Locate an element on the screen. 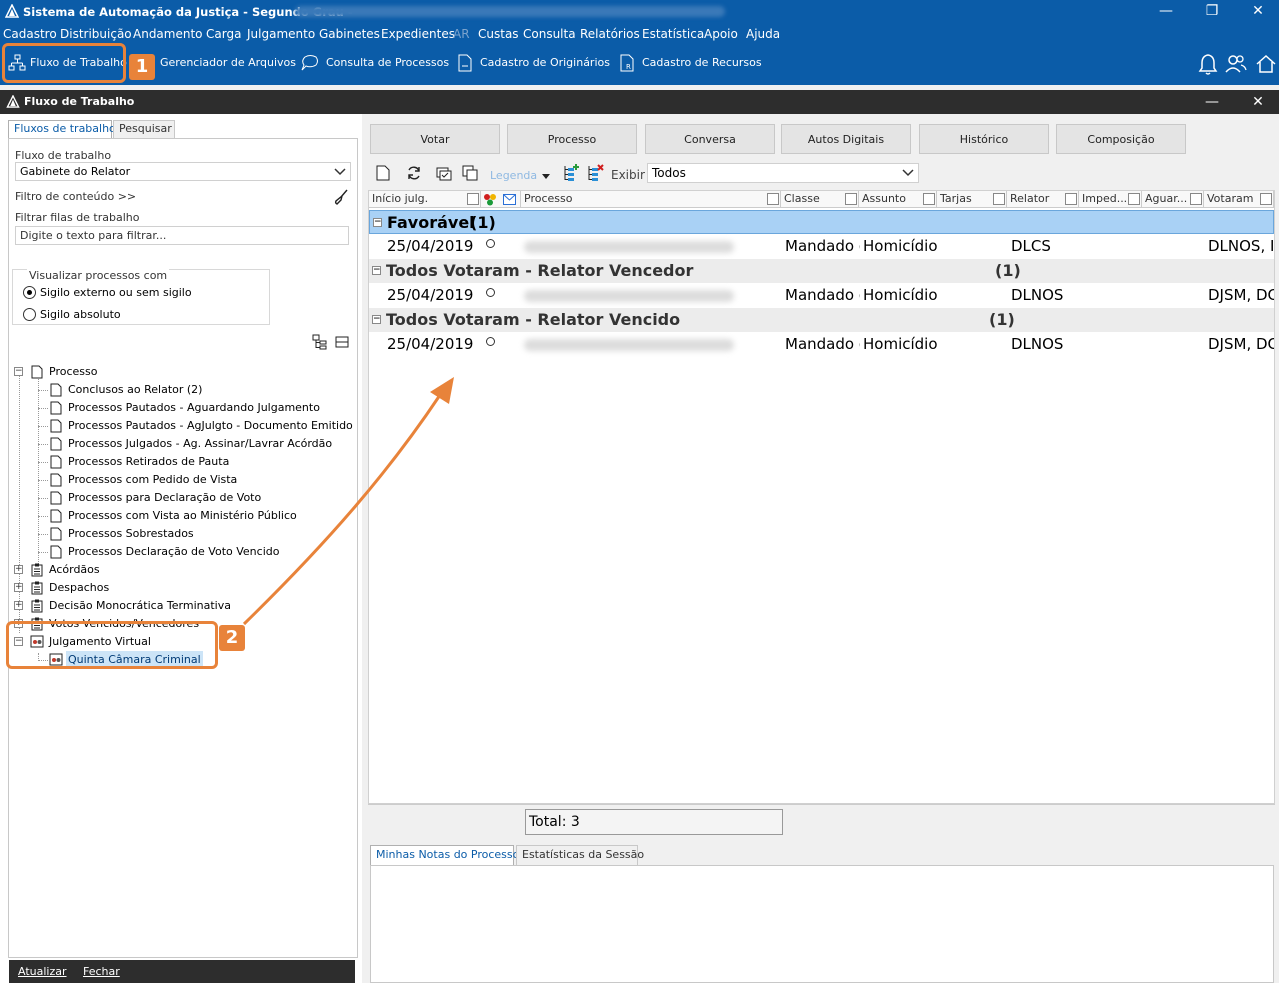 Image resolution: width=1279 pixels, height=983 pixels. filtro-conteudo-link: Filtro de conteúdo >> is located at coordinates (75, 196).